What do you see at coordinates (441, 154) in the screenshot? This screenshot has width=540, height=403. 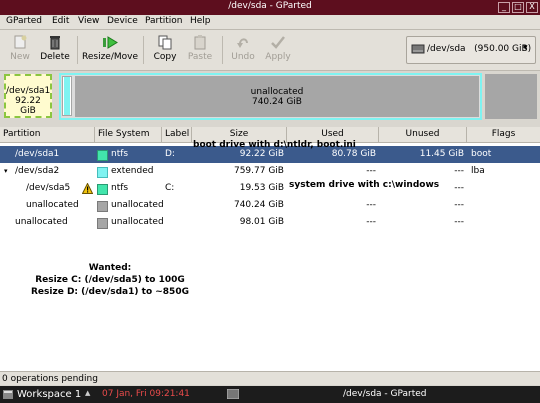 I see `row-unused: 11.45 GiB` at bounding box center [441, 154].